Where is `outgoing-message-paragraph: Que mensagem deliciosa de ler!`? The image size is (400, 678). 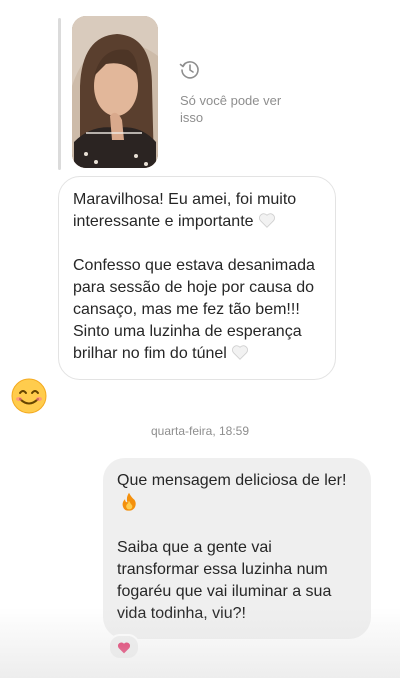
outgoing-message-paragraph: Que mensagem deliciosa de ler! is located at coordinates (237, 492).